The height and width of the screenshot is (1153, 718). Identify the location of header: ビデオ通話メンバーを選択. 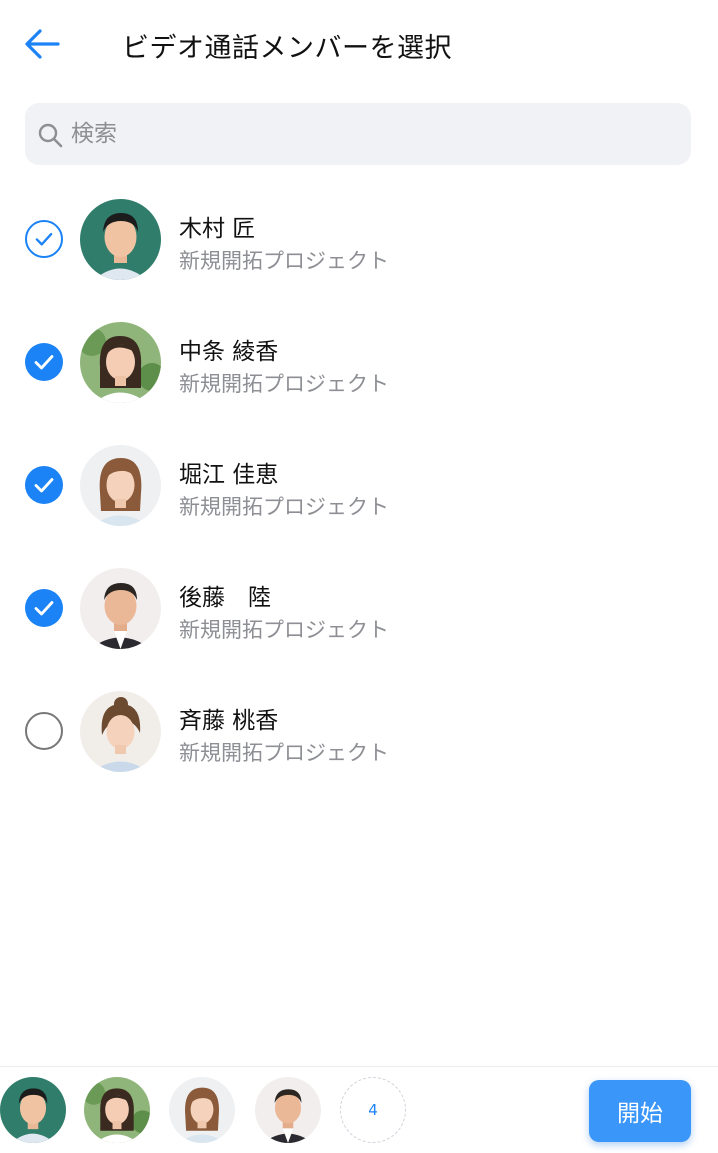
(359, 45).